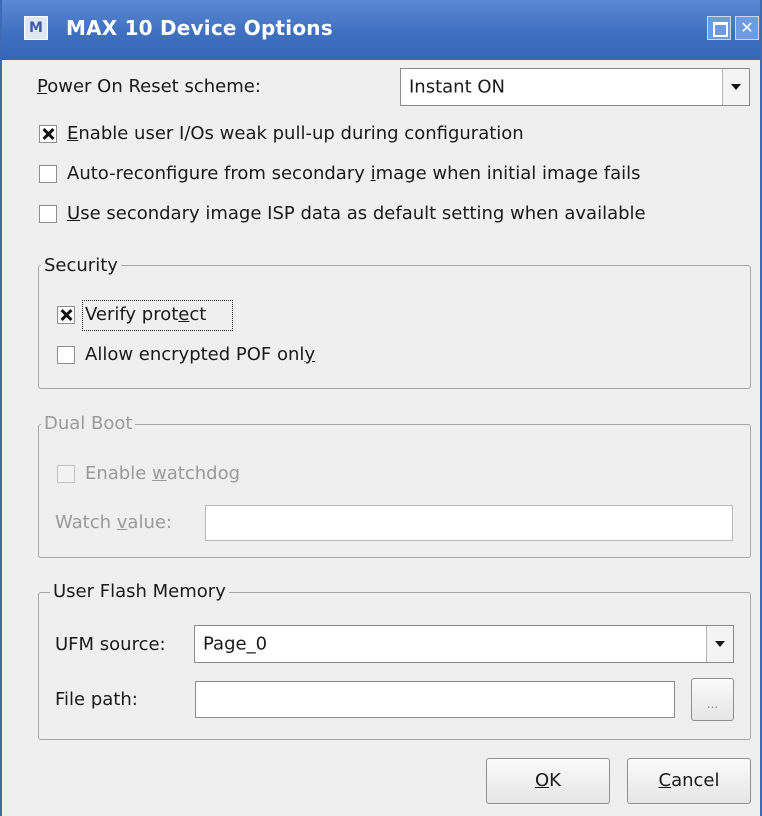 This screenshot has height=816, width=762. What do you see at coordinates (149, 86) in the screenshot?
I see `power-on-reset-label: Power On Reset scheme:` at bounding box center [149, 86].